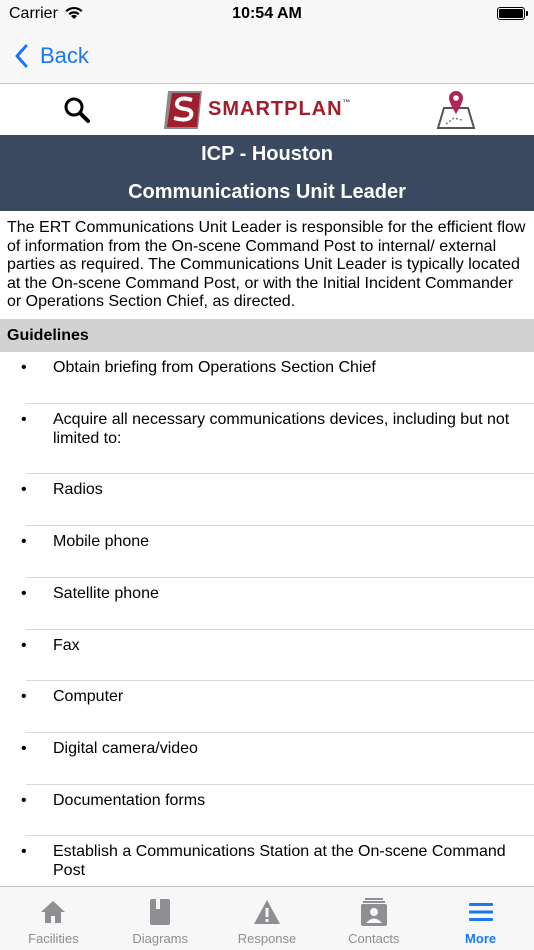 This screenshot has height=950, width=534. I want to click on list-item: • Digital camera/video, so click(277, 759).